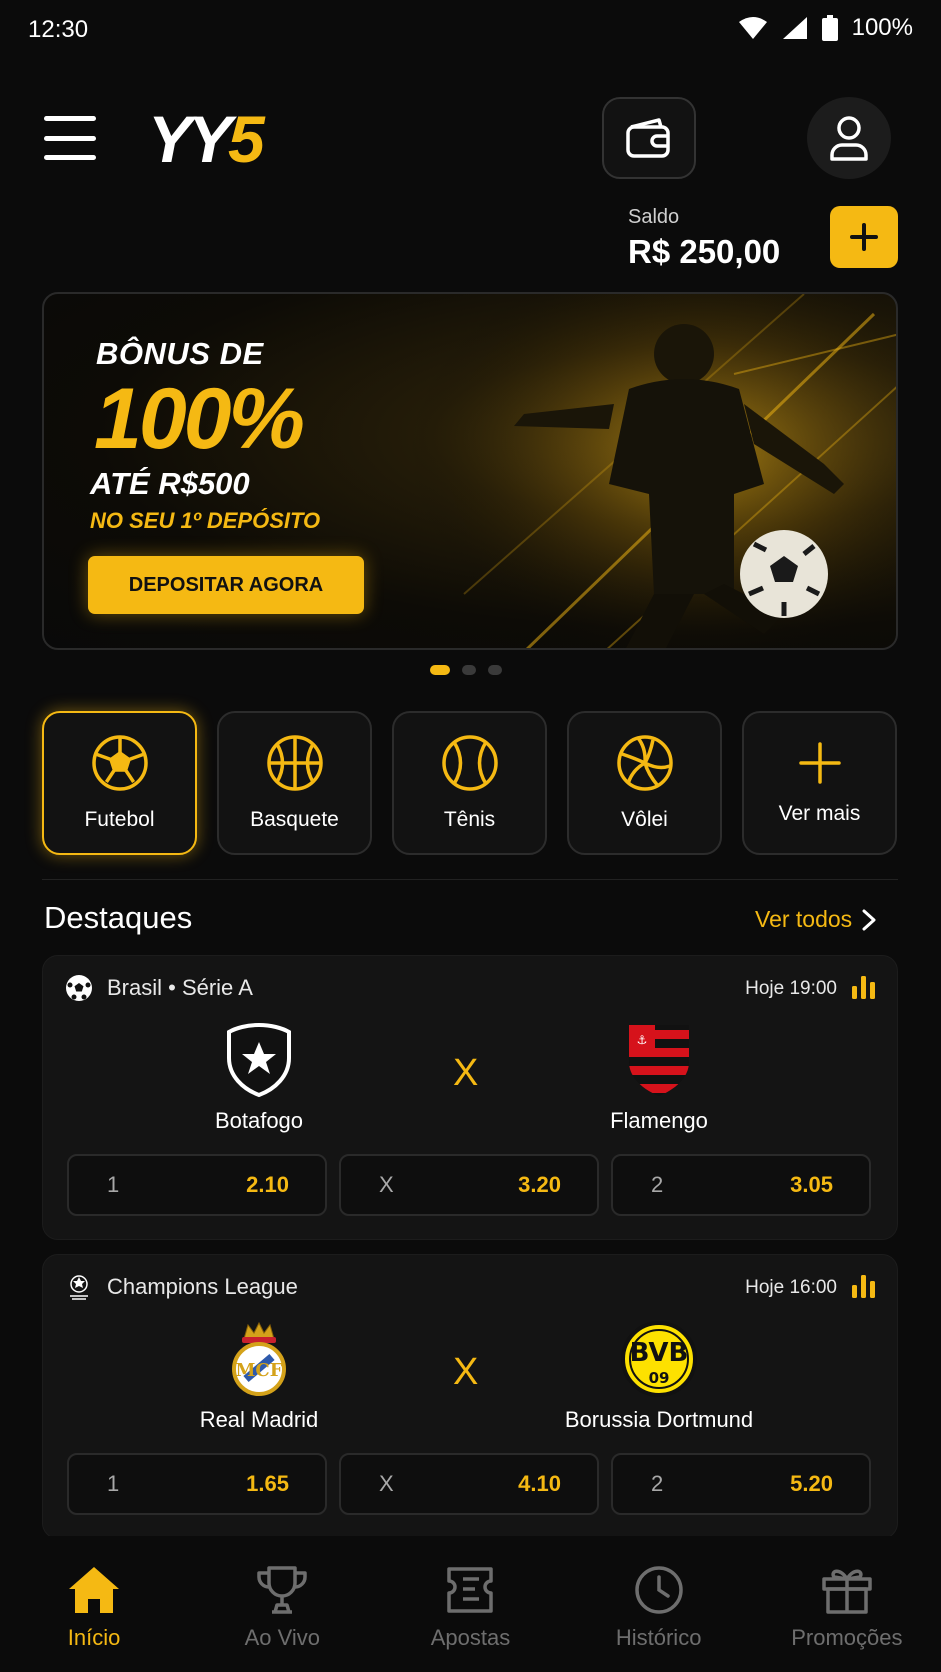 The width and height of the screenshot is (941, 1672). I want to click on odd-button-home: 1 1.65, so click(197, 1484).